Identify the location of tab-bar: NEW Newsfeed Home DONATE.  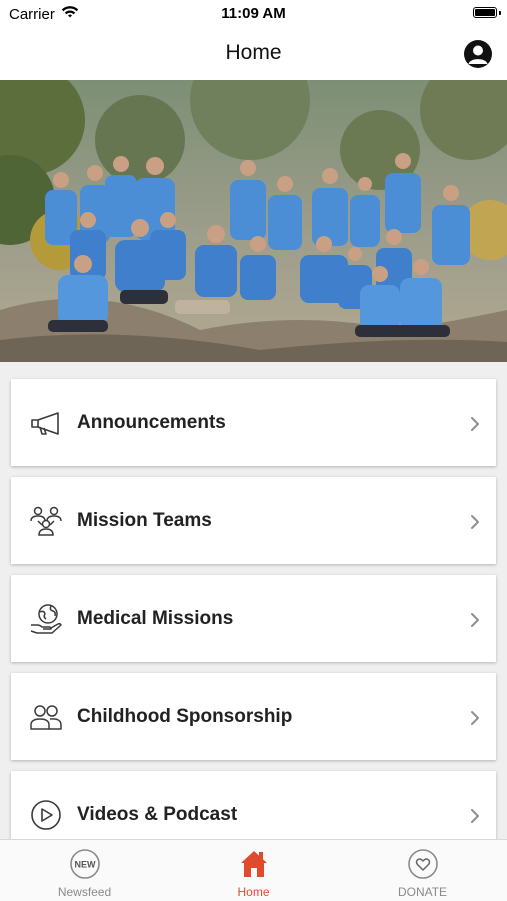
(253, 870).